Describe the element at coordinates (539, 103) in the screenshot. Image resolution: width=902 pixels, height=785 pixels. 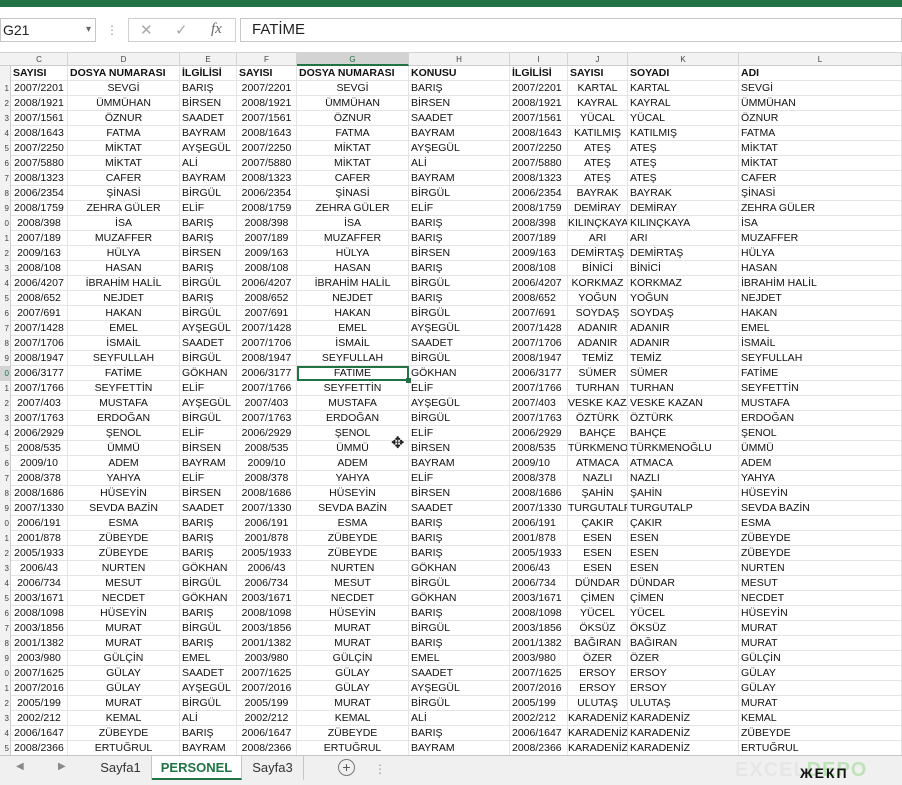
I see `table-cell: 2008/1921` at that location.